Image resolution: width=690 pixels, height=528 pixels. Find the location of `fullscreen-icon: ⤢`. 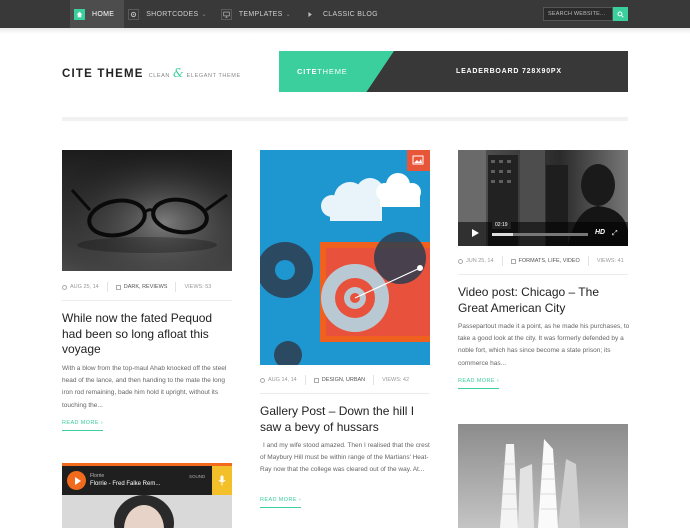

fullscreen-icon: ⤢ is located at coordinates (615, 234).